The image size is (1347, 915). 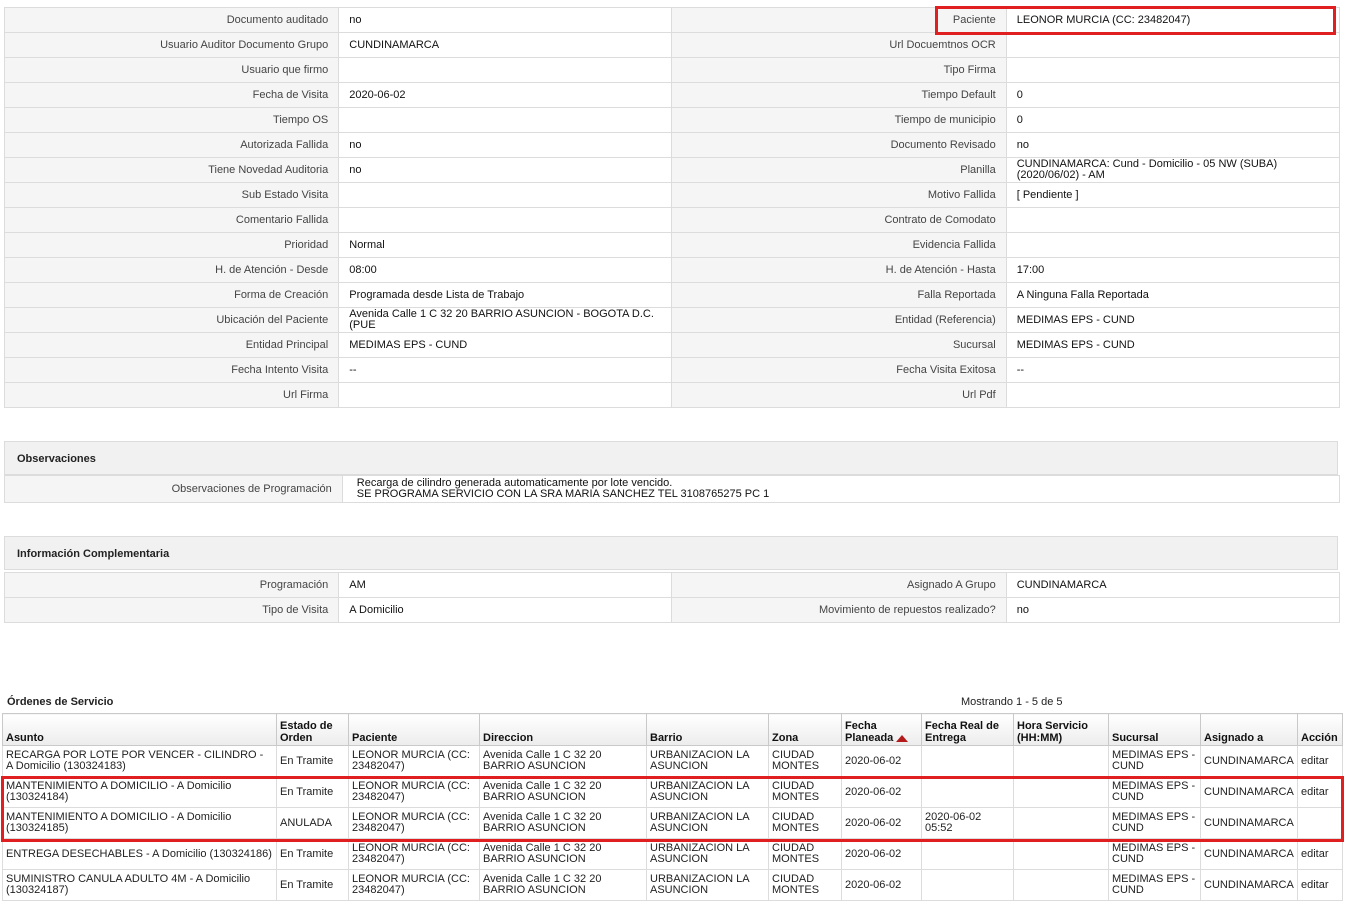 What do you see at coordinates (505, 395) in the screenshot?
I see `url-firma-value` at bounding box center [505, 395].